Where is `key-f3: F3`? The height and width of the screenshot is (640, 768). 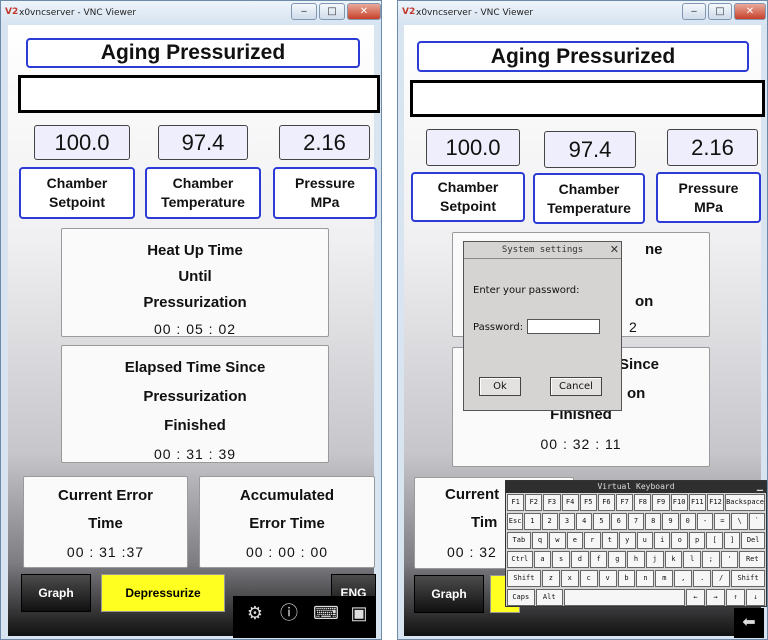
key-f3: F3 is located at coordinates (552, 502).